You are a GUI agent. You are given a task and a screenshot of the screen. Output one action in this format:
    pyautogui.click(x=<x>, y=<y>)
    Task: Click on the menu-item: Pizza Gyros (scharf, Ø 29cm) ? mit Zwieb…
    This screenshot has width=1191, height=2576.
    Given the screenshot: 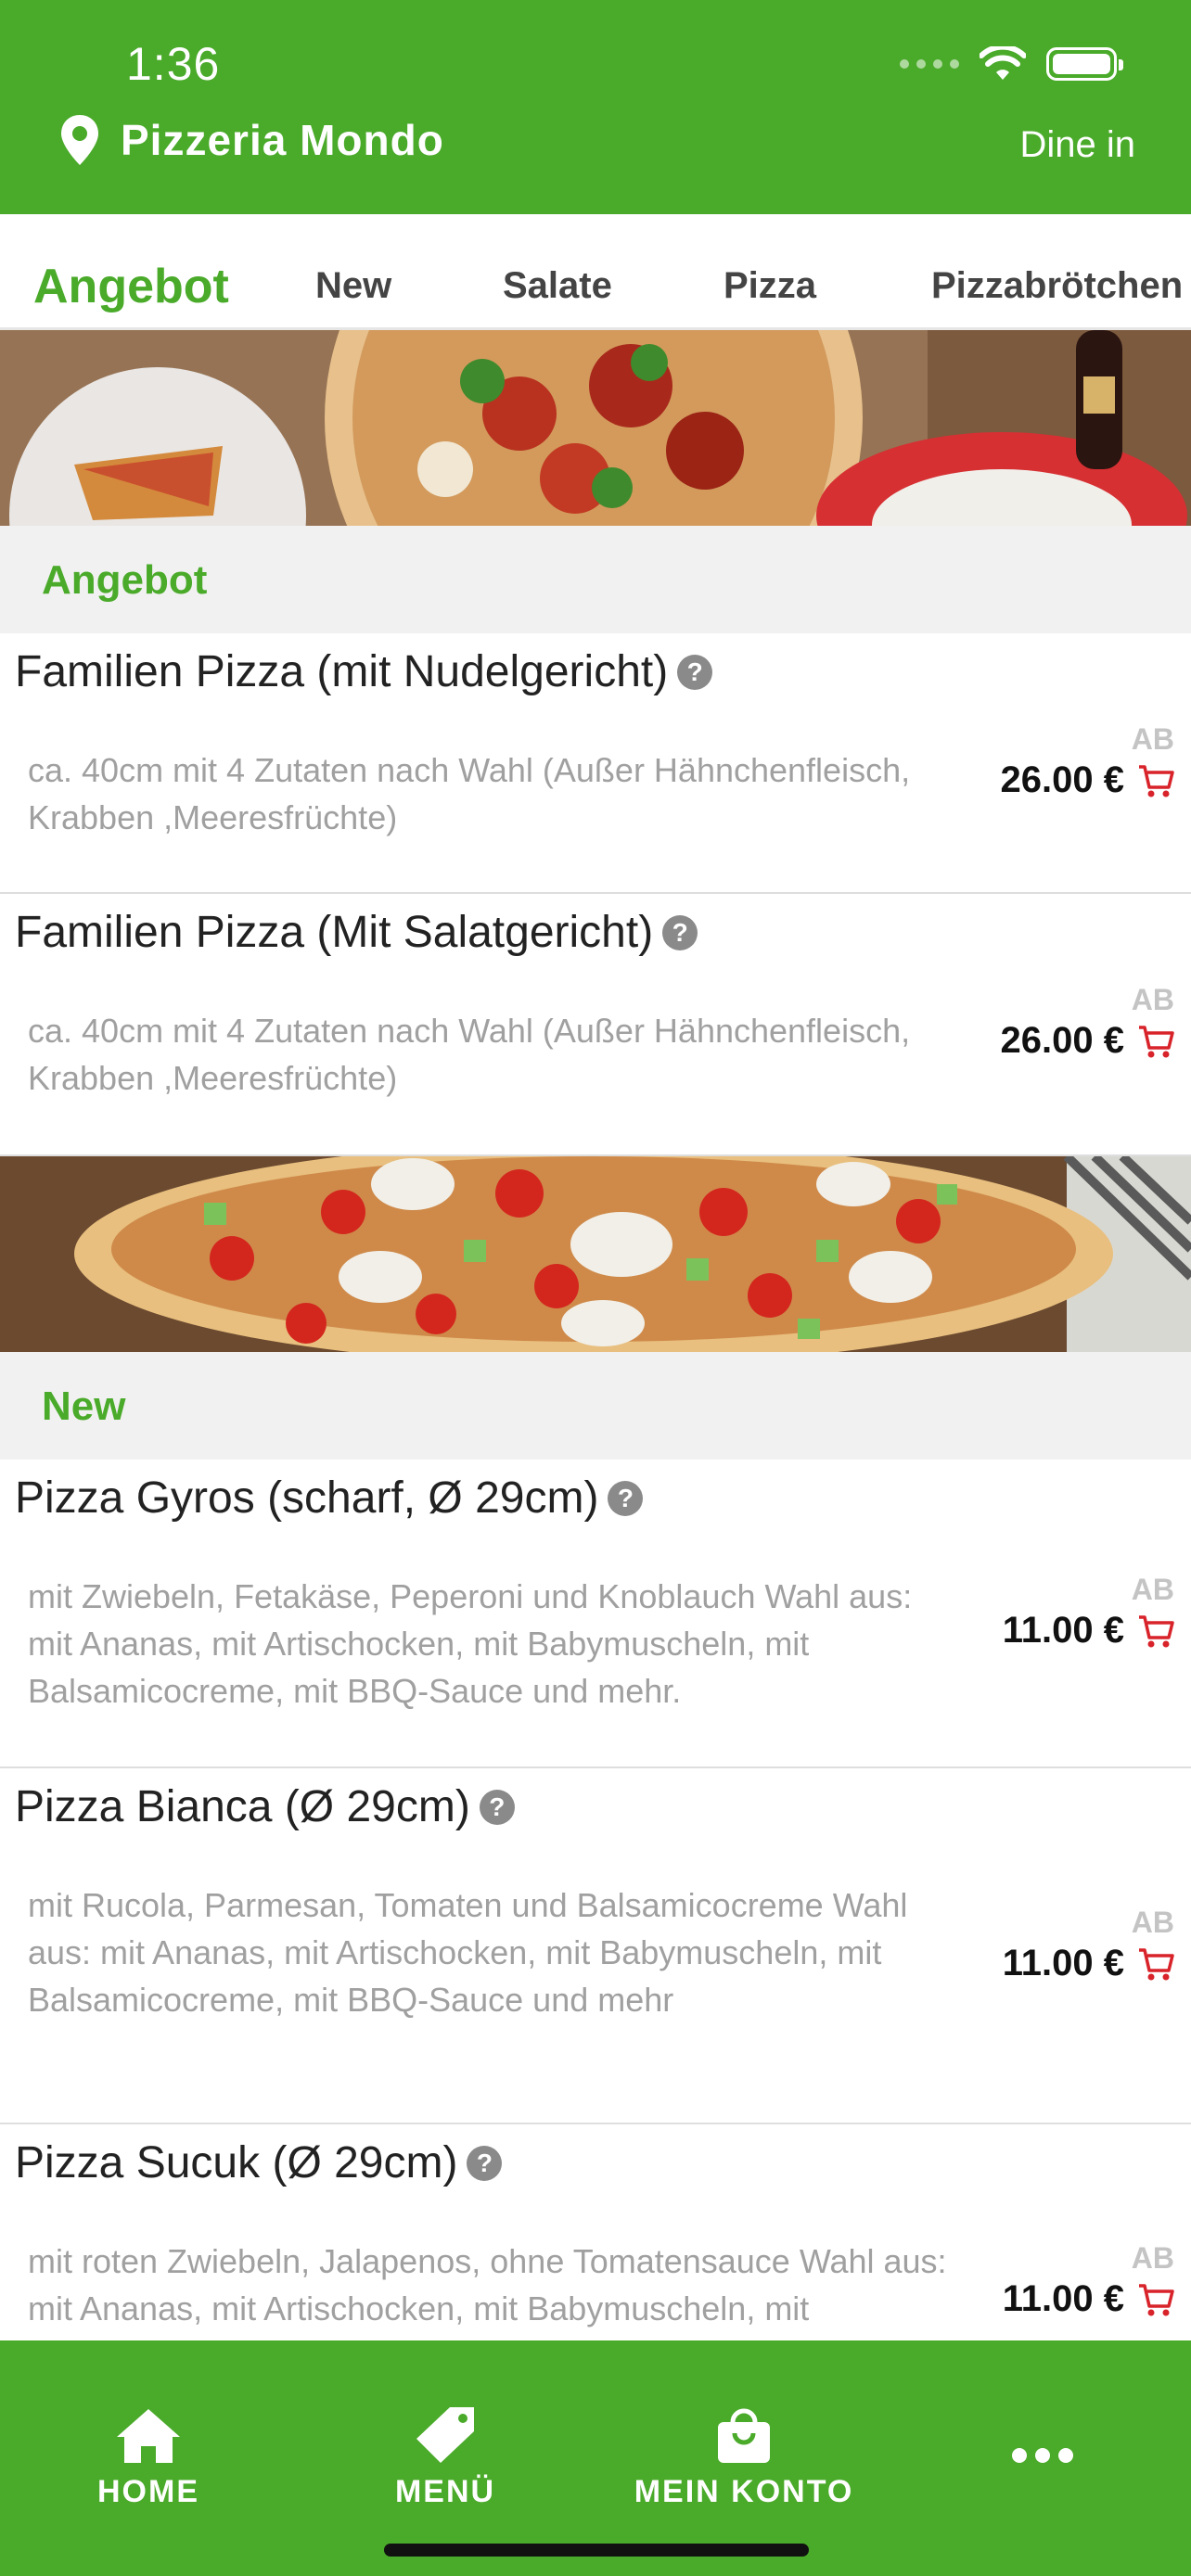 What is the action you would take?
    pyautogui.click(x=595, y=1614)
    